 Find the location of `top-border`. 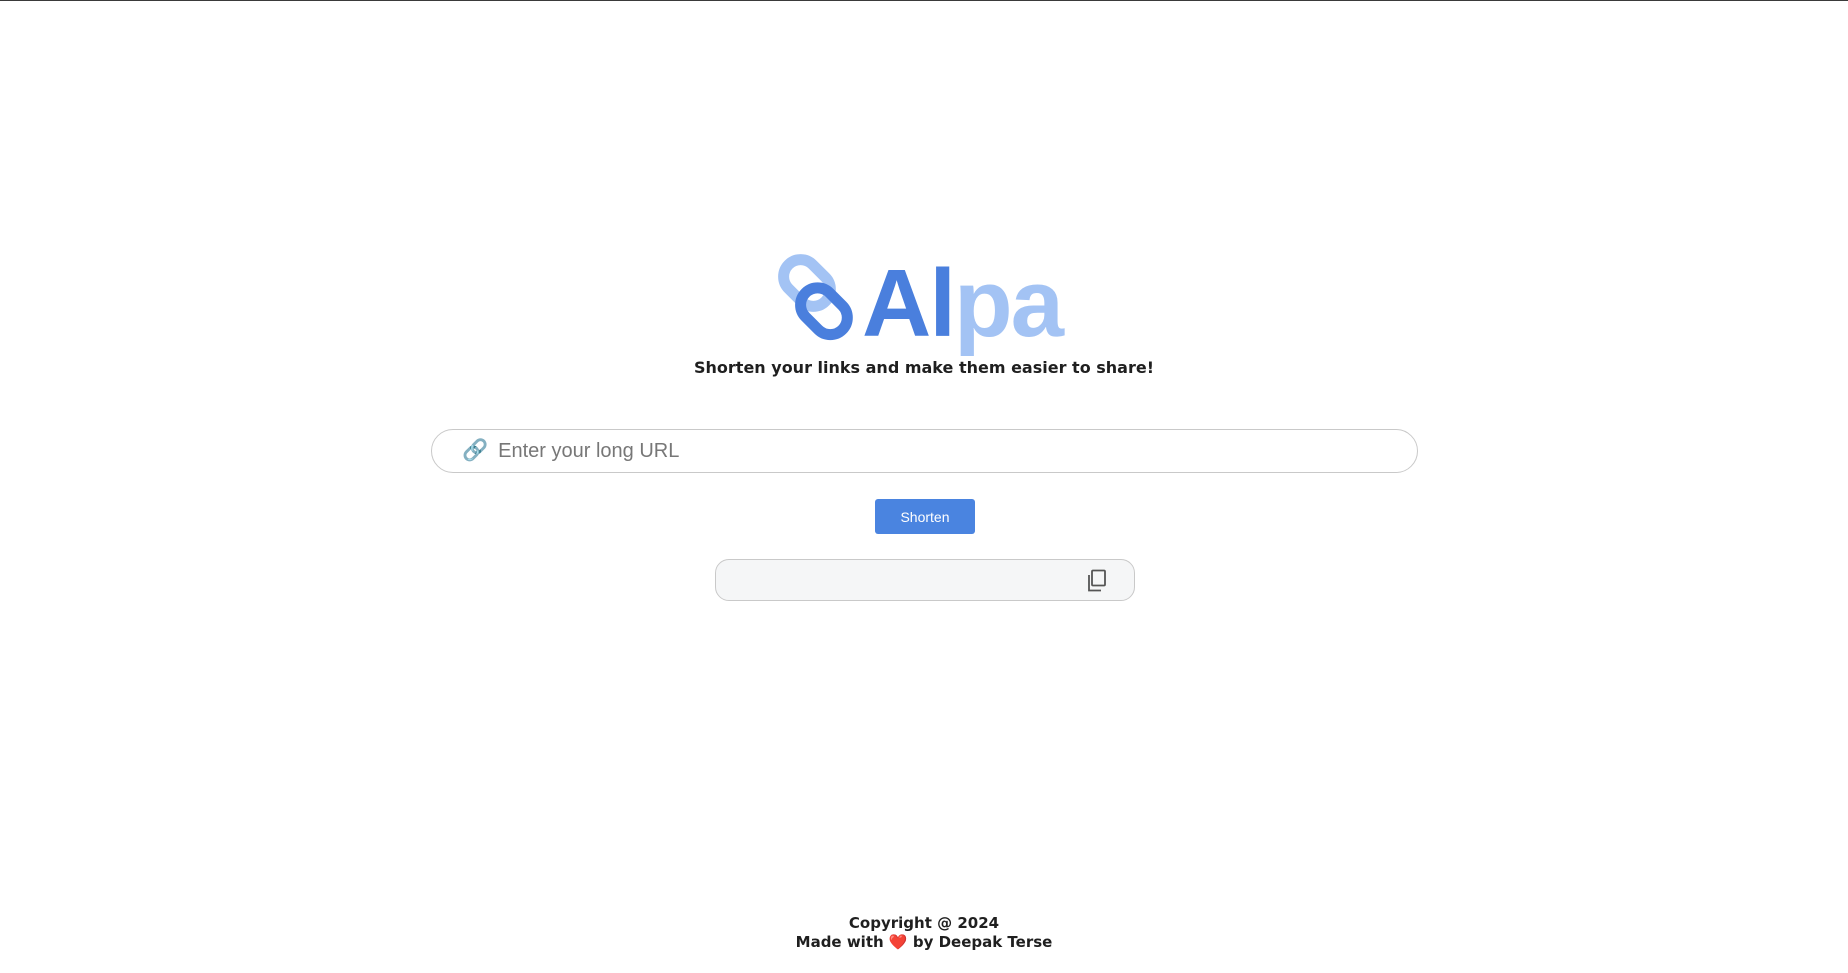

top-border is located at coordinates (924, 0).